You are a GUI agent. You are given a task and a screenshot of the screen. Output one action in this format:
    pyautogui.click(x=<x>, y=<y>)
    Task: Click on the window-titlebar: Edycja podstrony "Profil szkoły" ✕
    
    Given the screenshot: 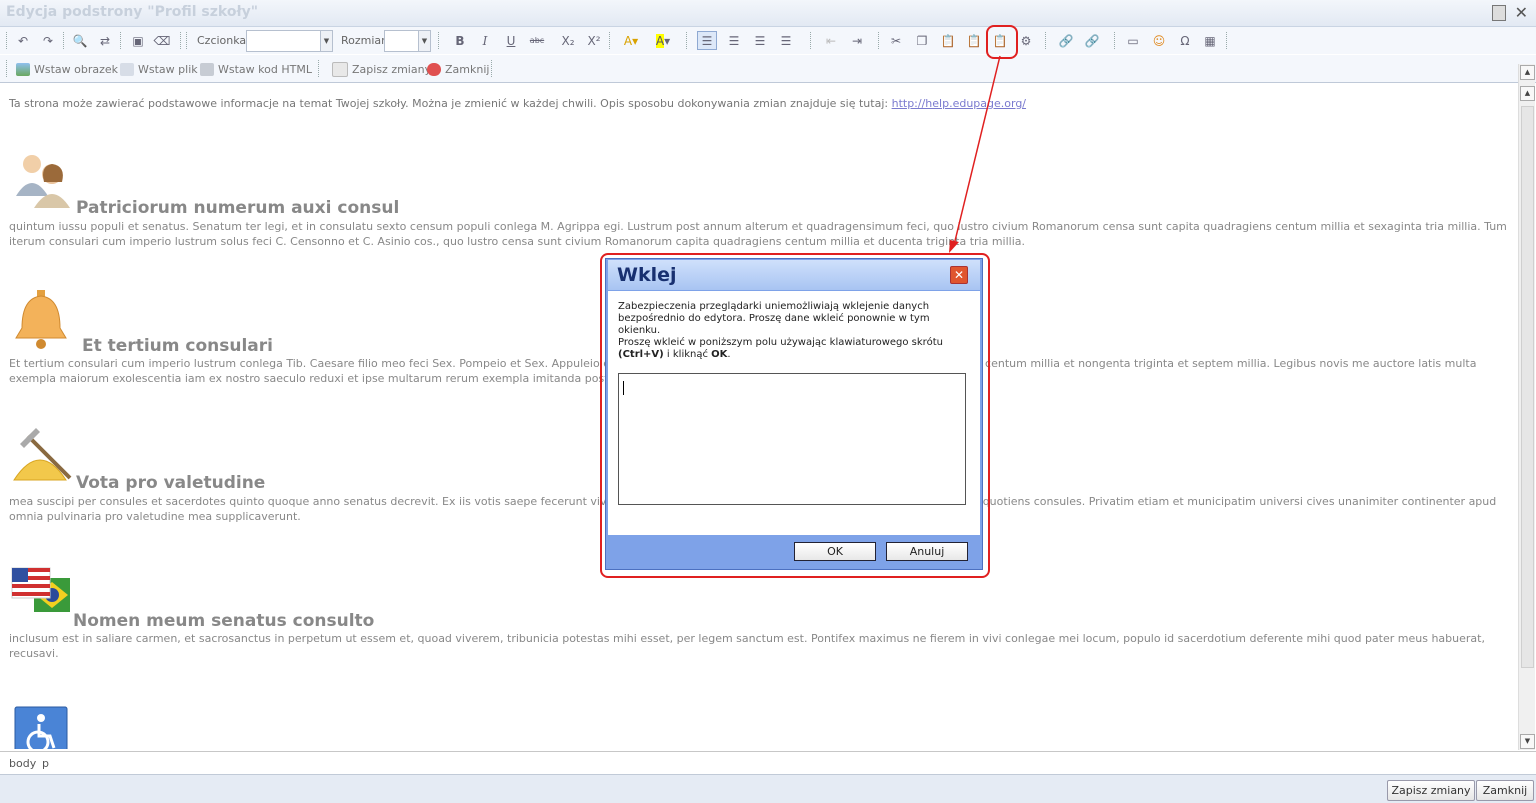 What is the action you would take?
    pyautogui.click(x=768, y=13)
    